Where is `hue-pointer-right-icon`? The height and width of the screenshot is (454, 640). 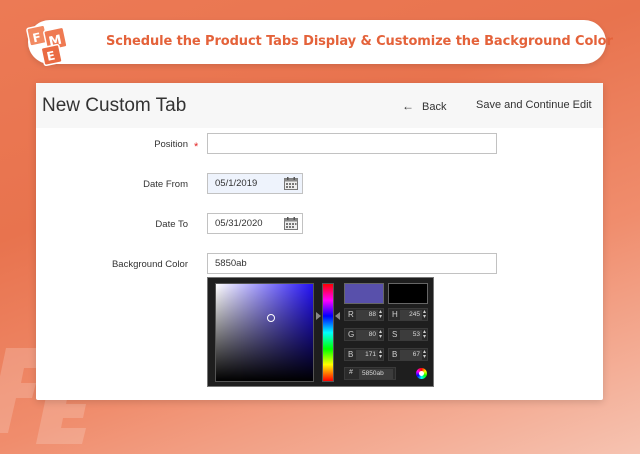
hue-pointer-right-icon is located at coordinates (337, 316).